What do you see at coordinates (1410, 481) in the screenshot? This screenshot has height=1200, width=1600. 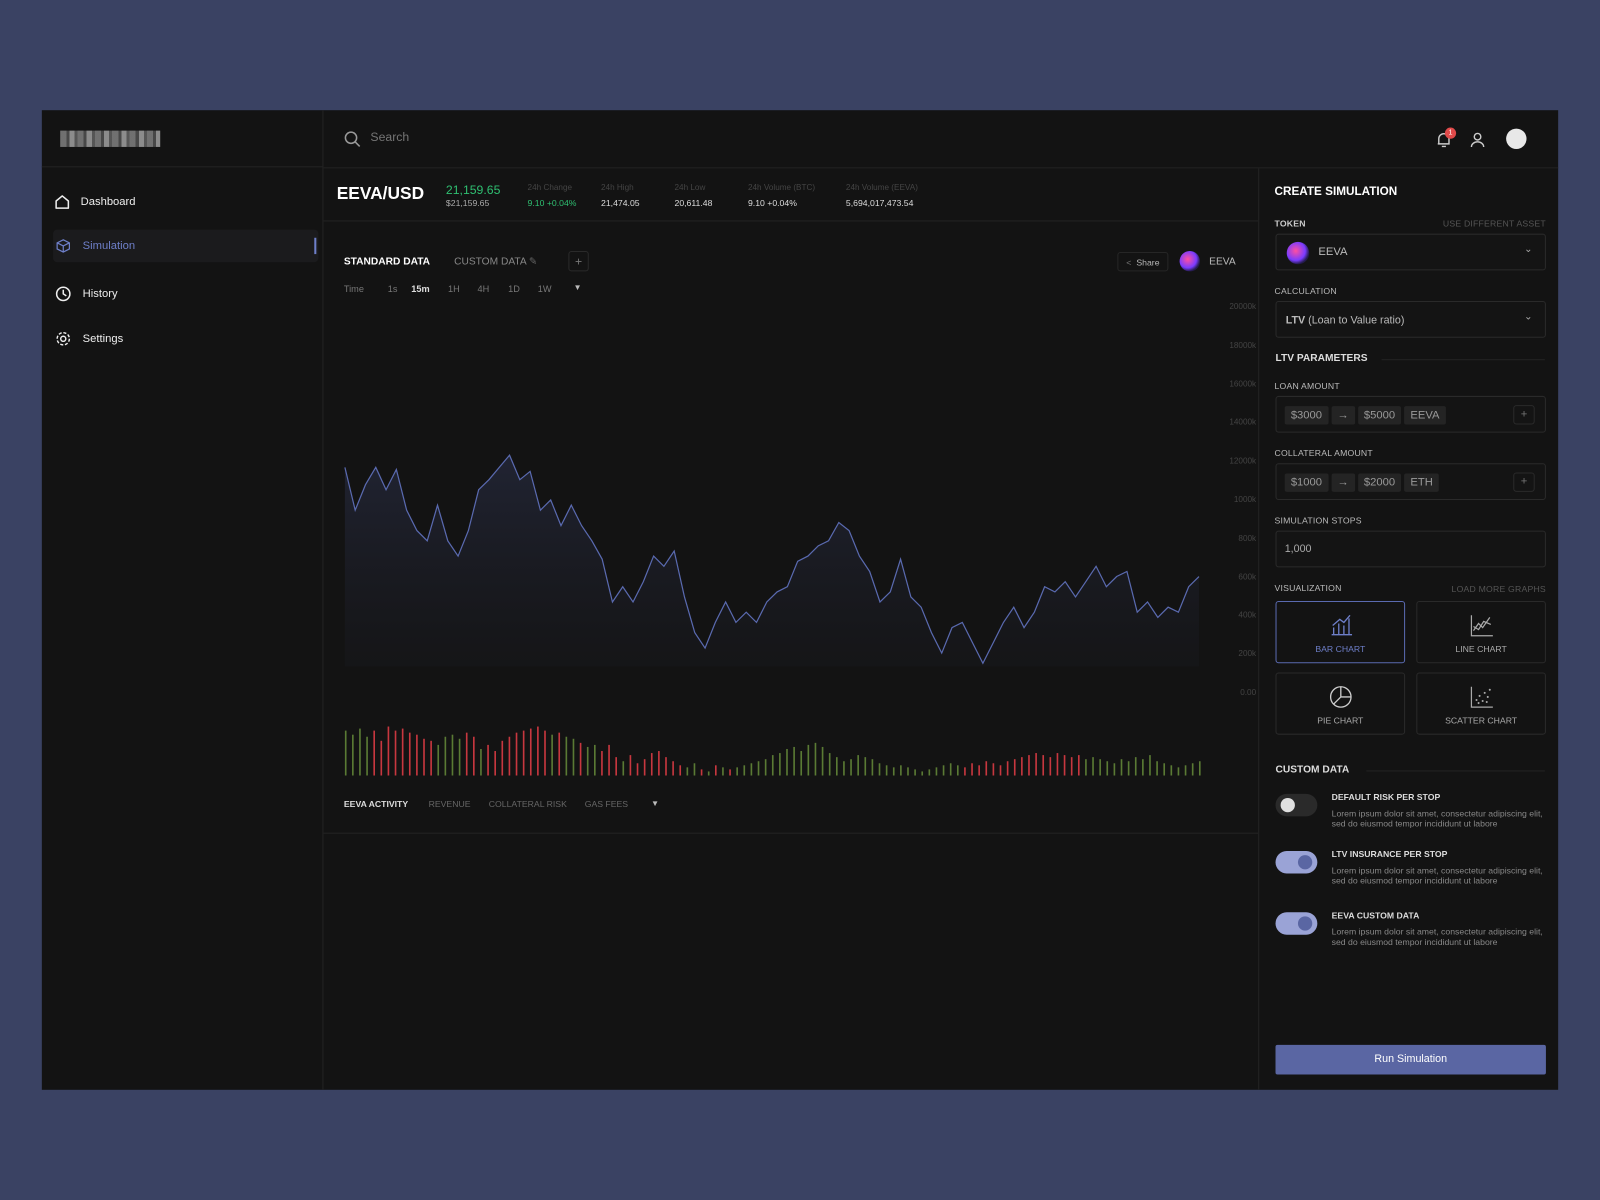 I see `collateral-amount-field: $1000 → $2000 ETH +` at bounding box center [1410, 481].